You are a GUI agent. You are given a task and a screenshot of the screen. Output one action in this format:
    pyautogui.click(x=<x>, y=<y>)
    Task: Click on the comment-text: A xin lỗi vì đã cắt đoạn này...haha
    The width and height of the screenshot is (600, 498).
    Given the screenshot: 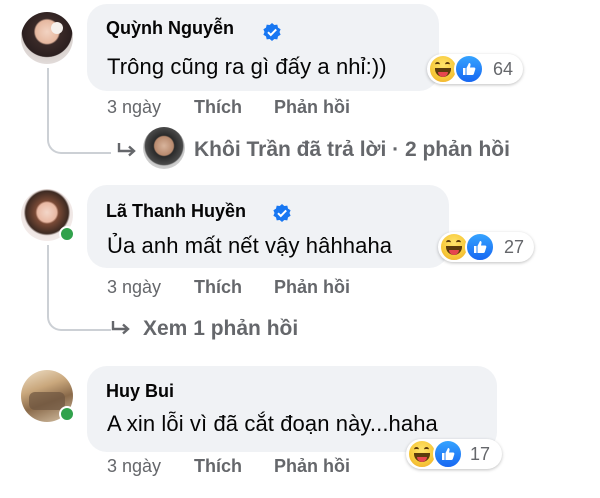 What is the action you would take?
    pyautogui.click(x=272, y=423)
    